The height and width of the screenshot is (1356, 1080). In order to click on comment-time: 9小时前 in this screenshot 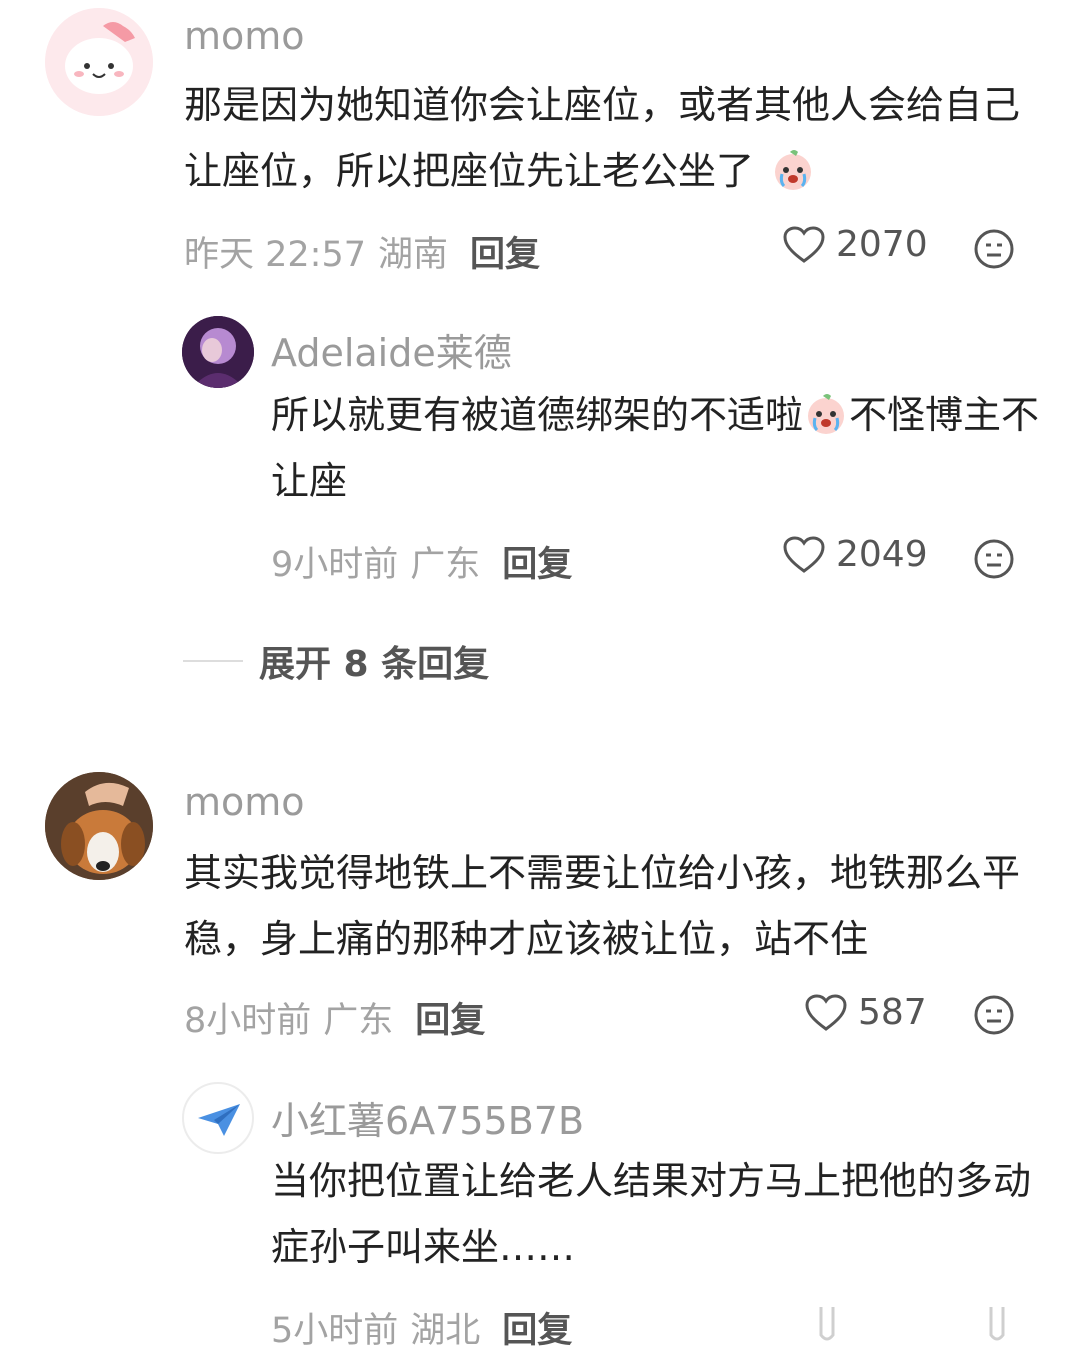, I will do `click(335, 565)`.